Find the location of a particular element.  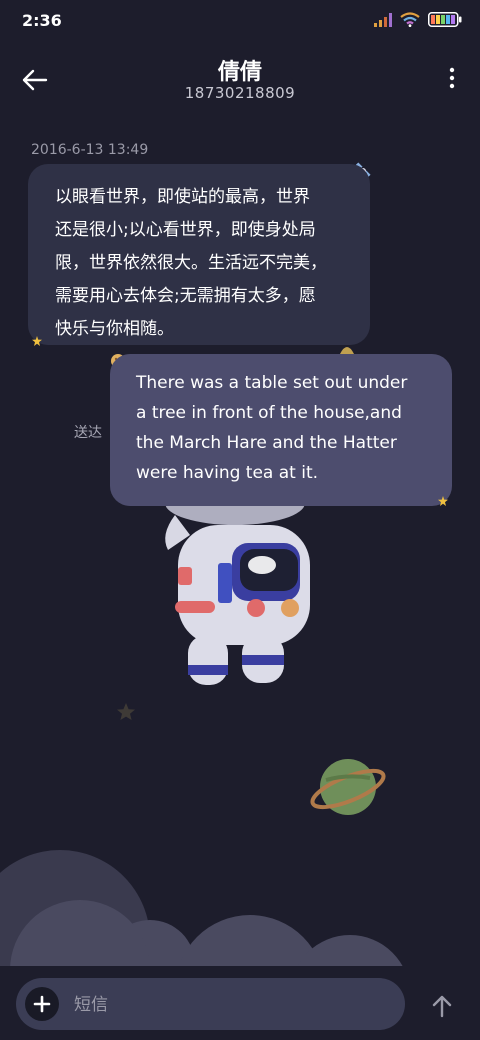

status-bar: 2:36 is located at coordinates (240, 22).